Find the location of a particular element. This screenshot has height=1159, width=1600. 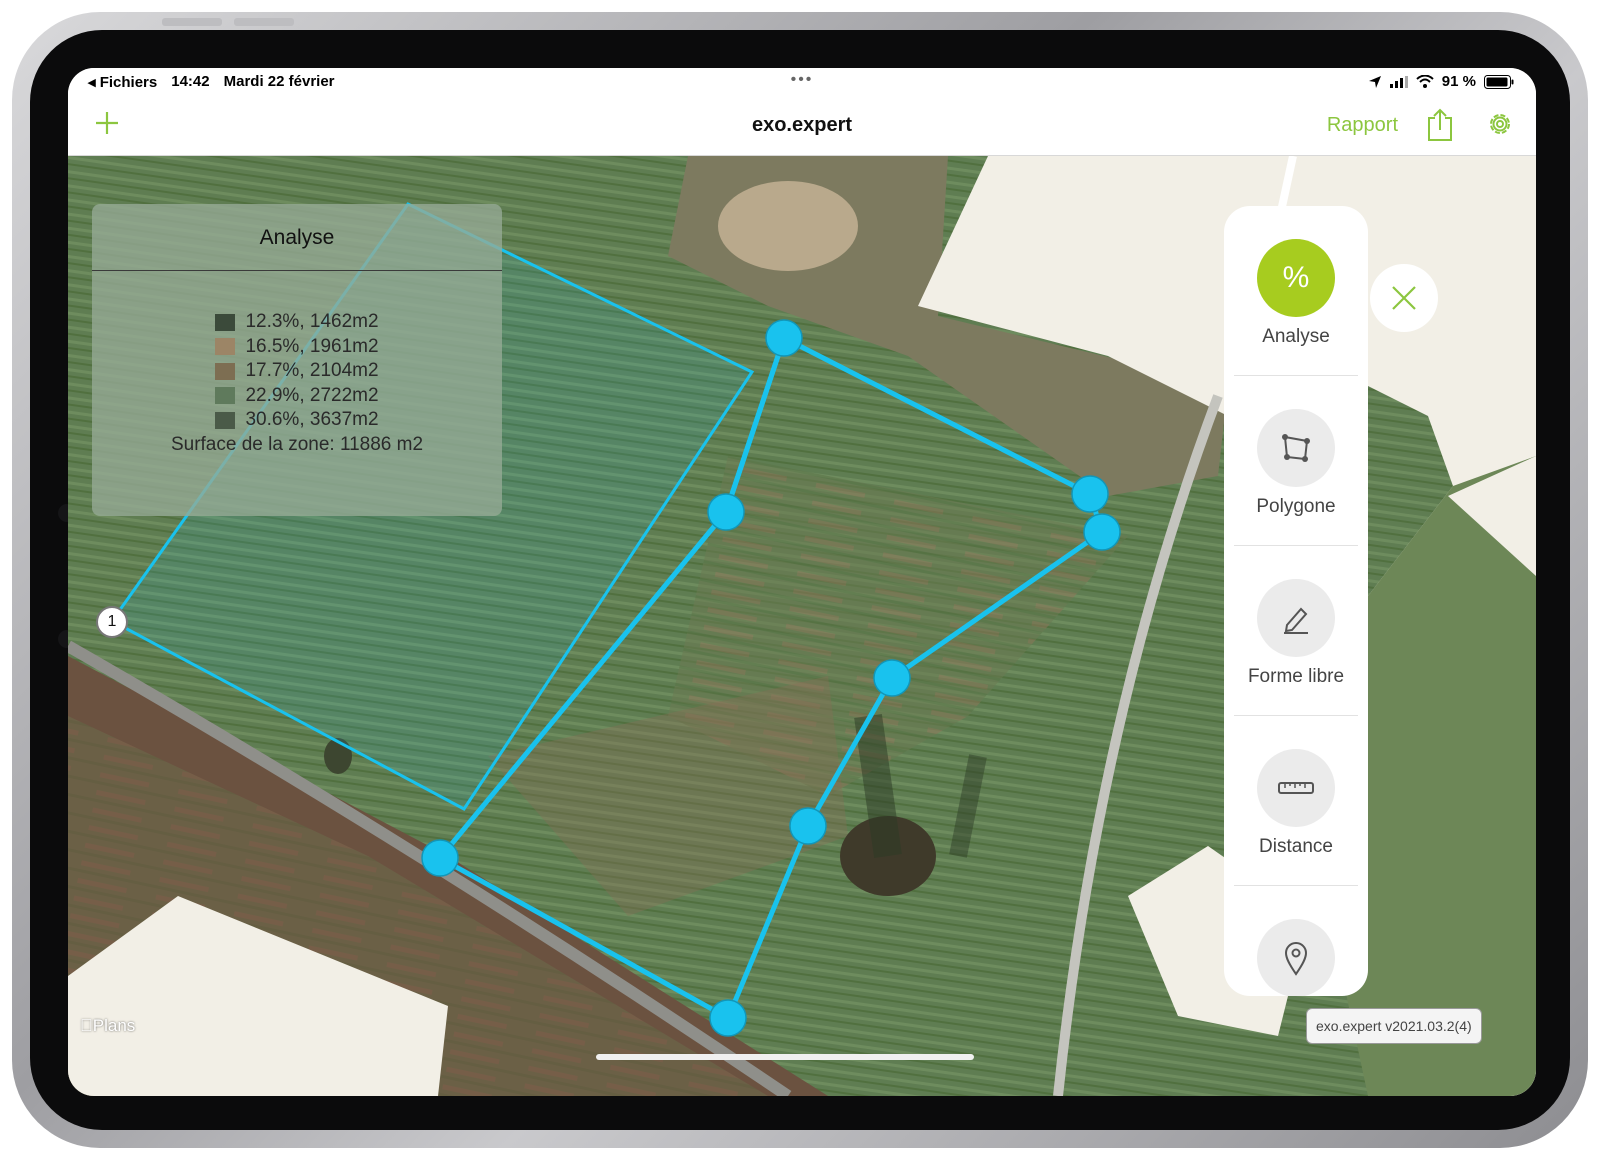

zone-surface-text: Surface de la zone: 11886 m2 is located at coordinates (297, 444).